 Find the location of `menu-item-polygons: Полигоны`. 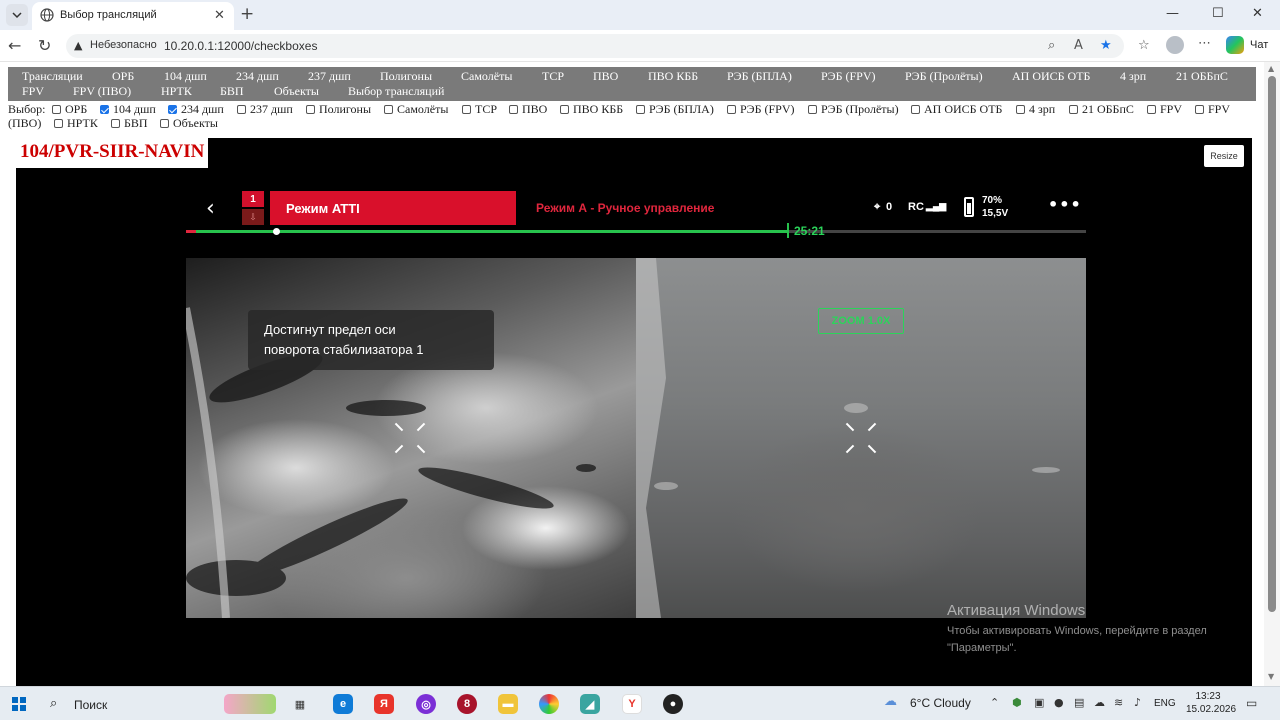

menu-item-polygons: Полигоны is located at coordinates (406, 76).